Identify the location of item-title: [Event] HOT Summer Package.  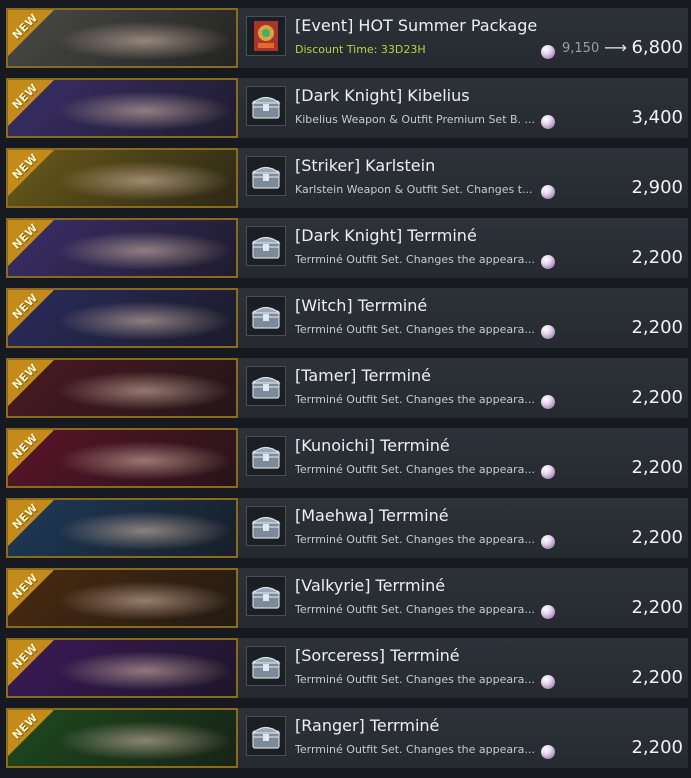
(416, 25).